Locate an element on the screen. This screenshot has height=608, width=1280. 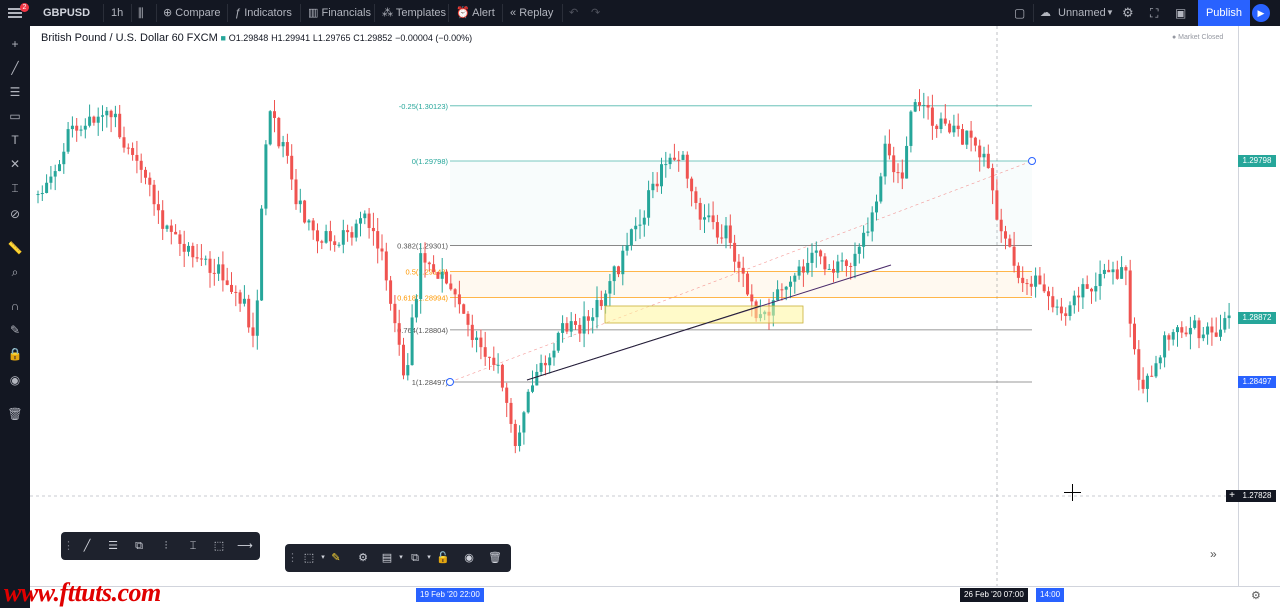
date-range-tool-icon: ⌶ is located at coordinates (193, 546).